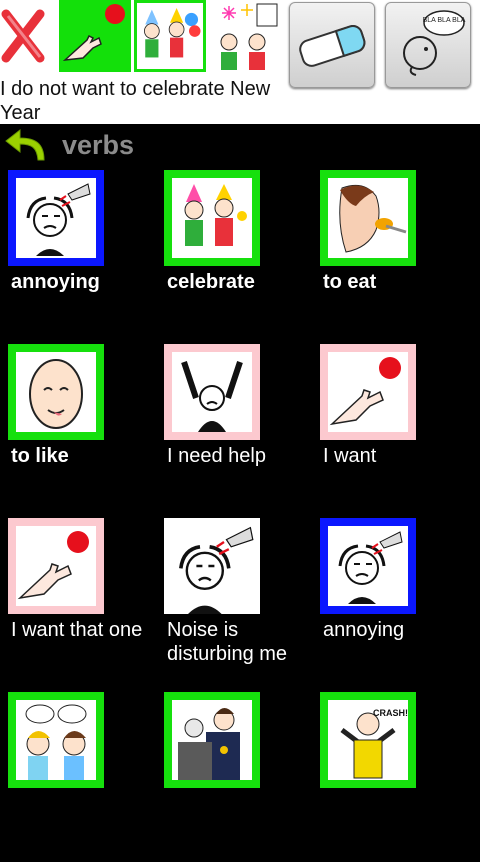 The image size is (480, 862). I want to click on sentence-item-new-year, so click(245, 36).